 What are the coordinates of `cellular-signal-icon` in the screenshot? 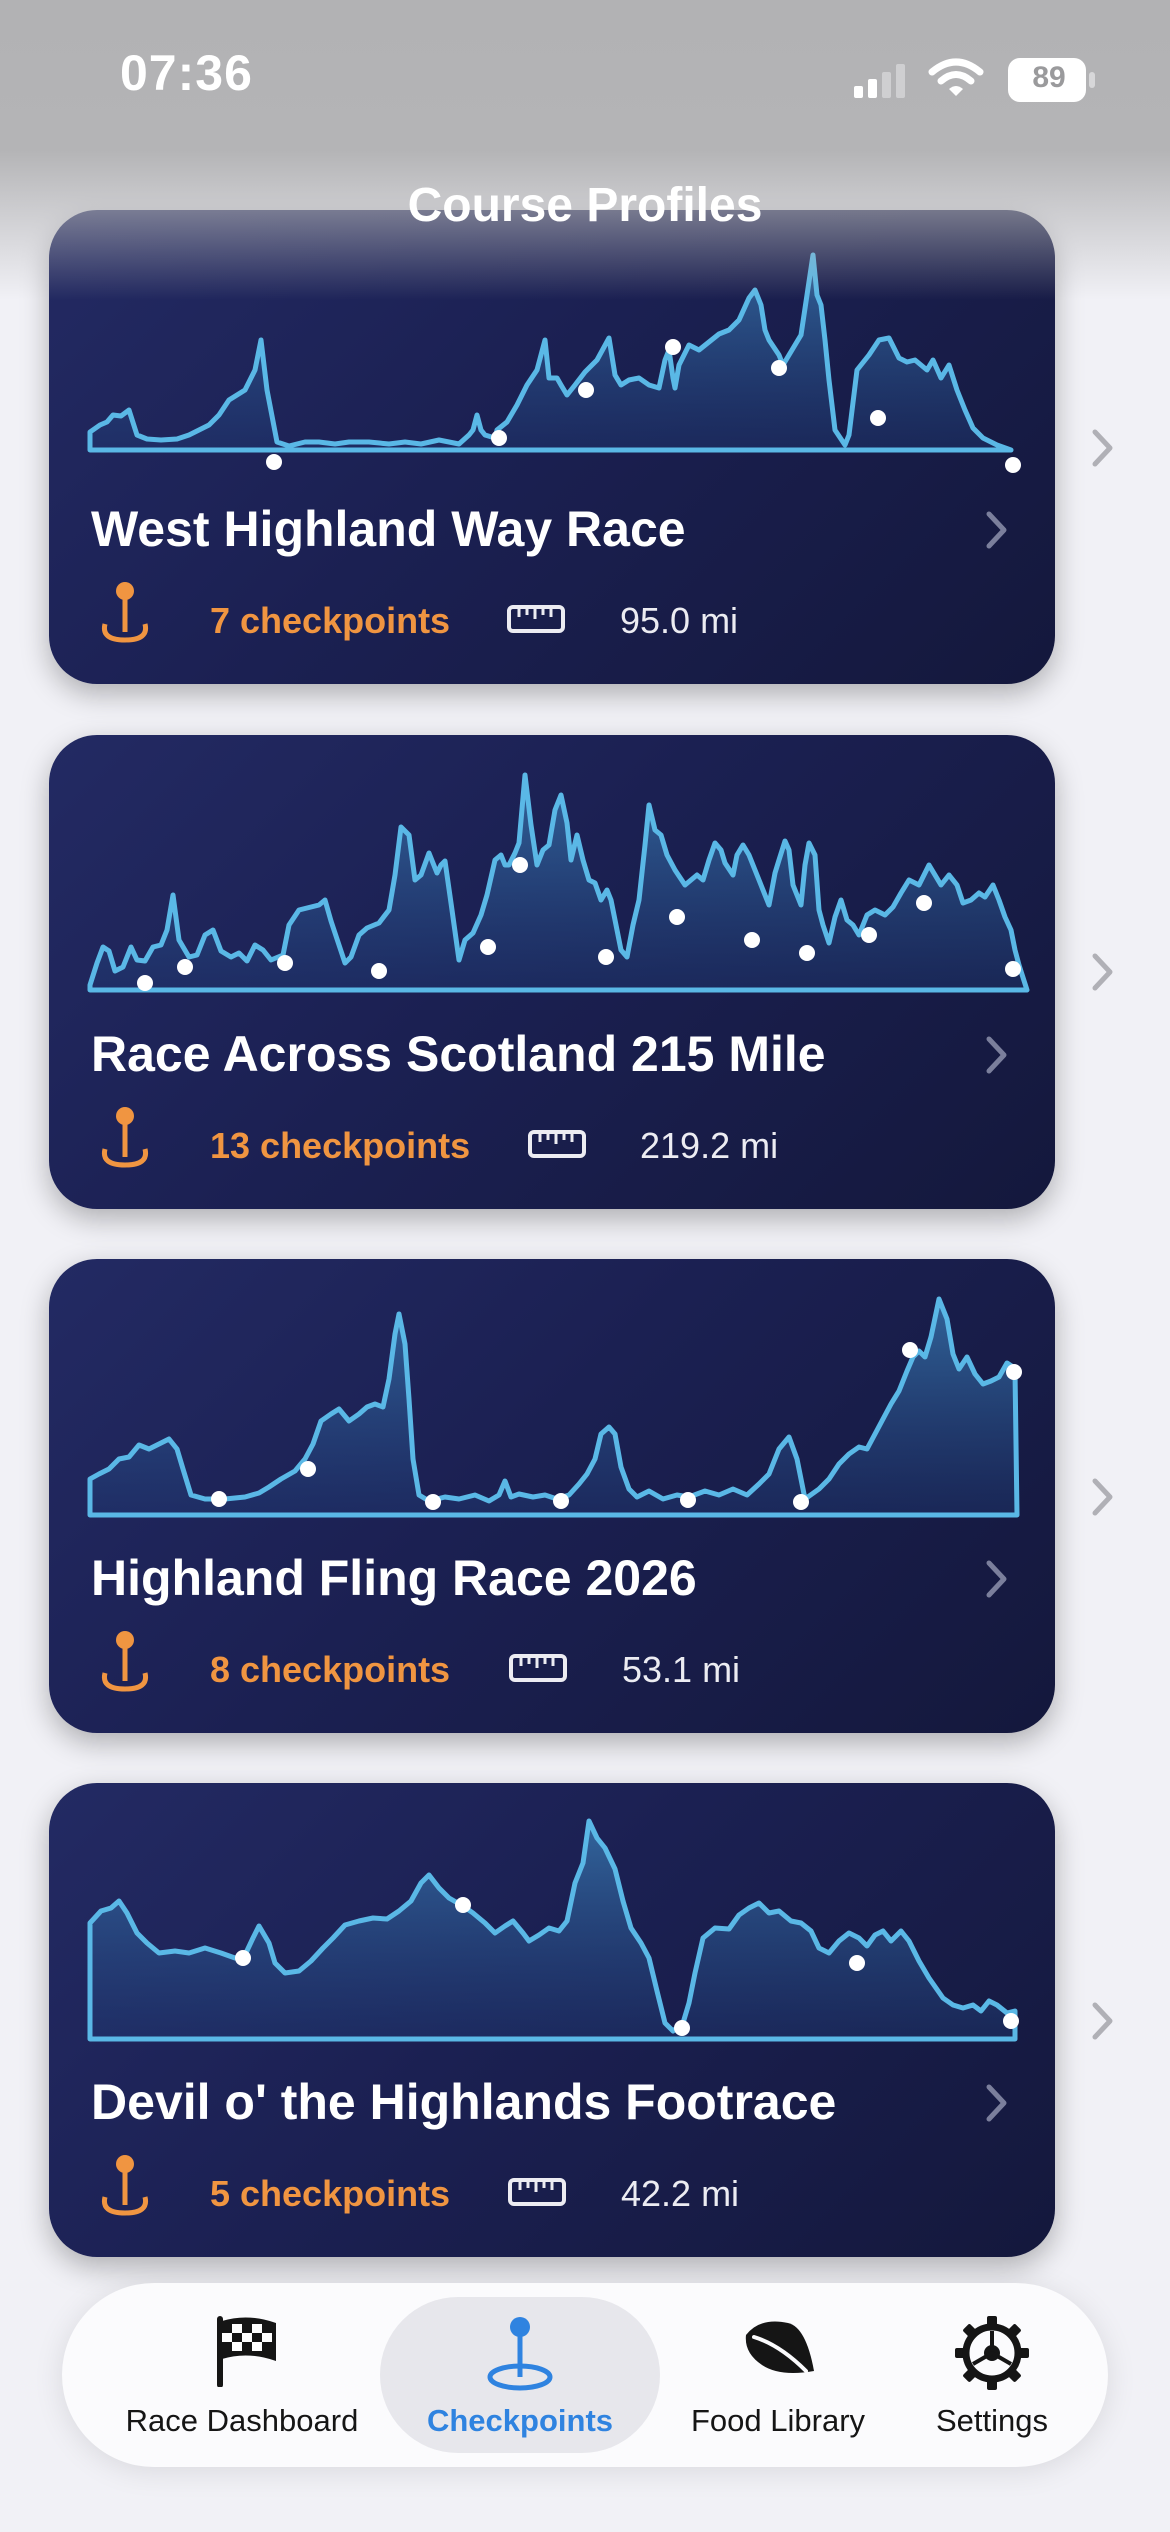 It's located at (879, 81).